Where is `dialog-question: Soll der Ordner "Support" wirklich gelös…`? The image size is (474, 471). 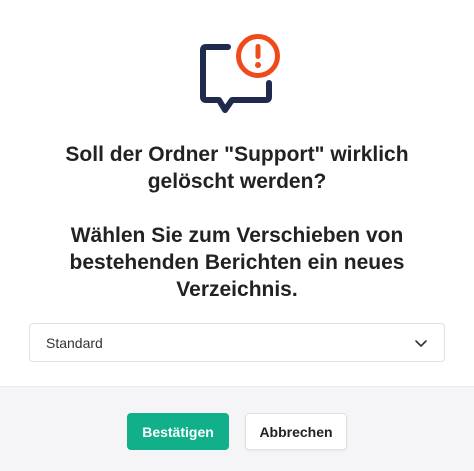 dialog-question: Soll der Ordner "Support" wirklich gelös… is located at coordinates (237, 168).